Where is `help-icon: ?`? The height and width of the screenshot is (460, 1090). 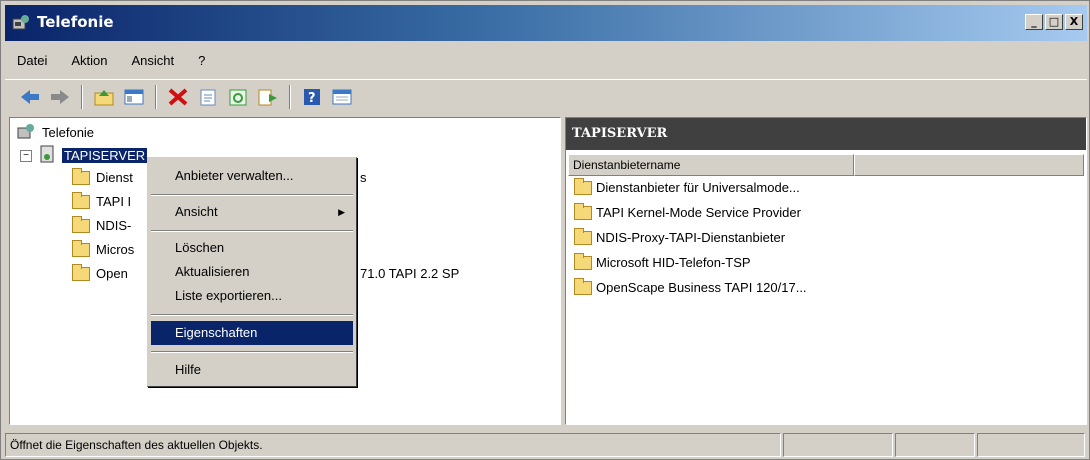 help-icon: ? is located at coordinates (312, 97).